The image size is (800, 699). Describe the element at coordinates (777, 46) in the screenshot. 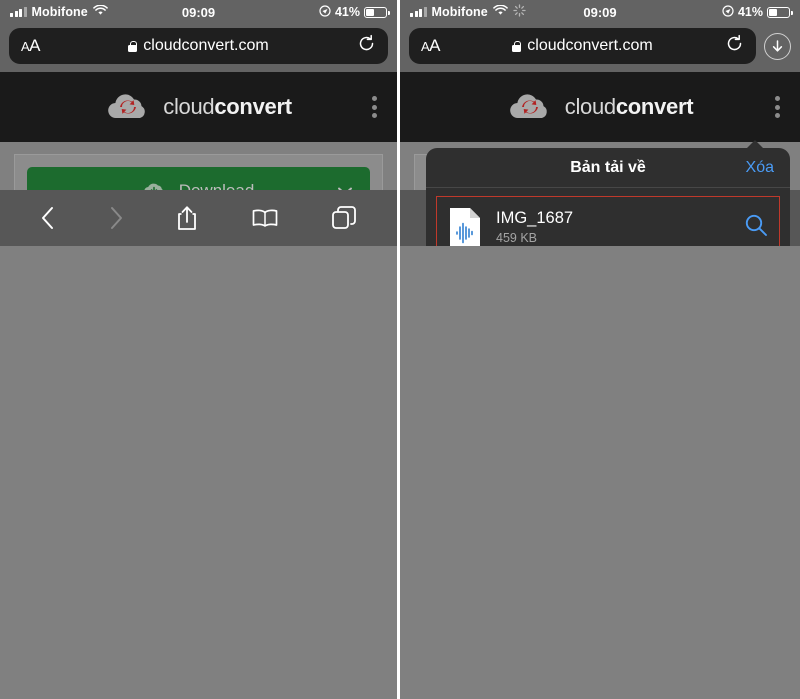

I see `downloads-arrow-icon` at that location.